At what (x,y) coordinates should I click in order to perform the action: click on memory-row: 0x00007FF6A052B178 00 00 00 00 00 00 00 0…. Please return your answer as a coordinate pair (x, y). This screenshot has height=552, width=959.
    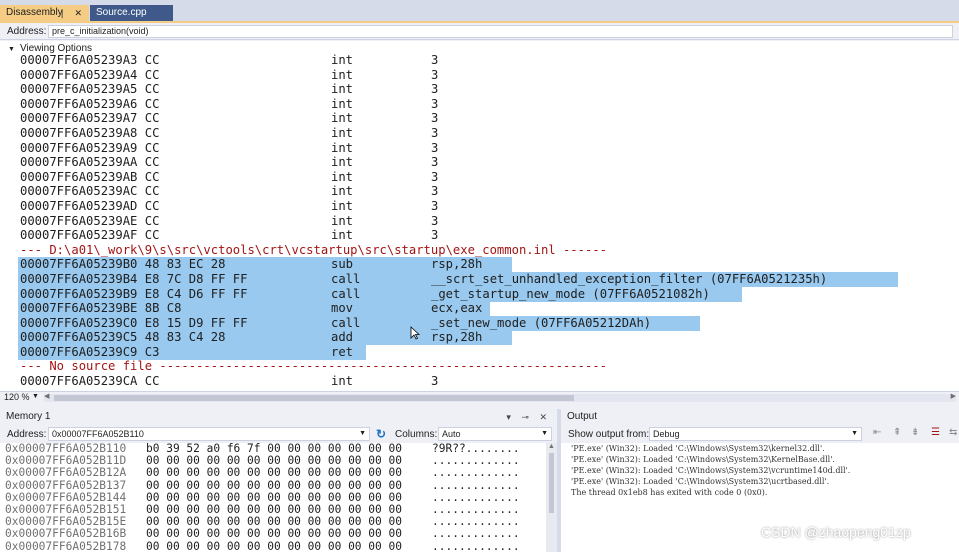
    Looking at the image, I should click on (273, 545).